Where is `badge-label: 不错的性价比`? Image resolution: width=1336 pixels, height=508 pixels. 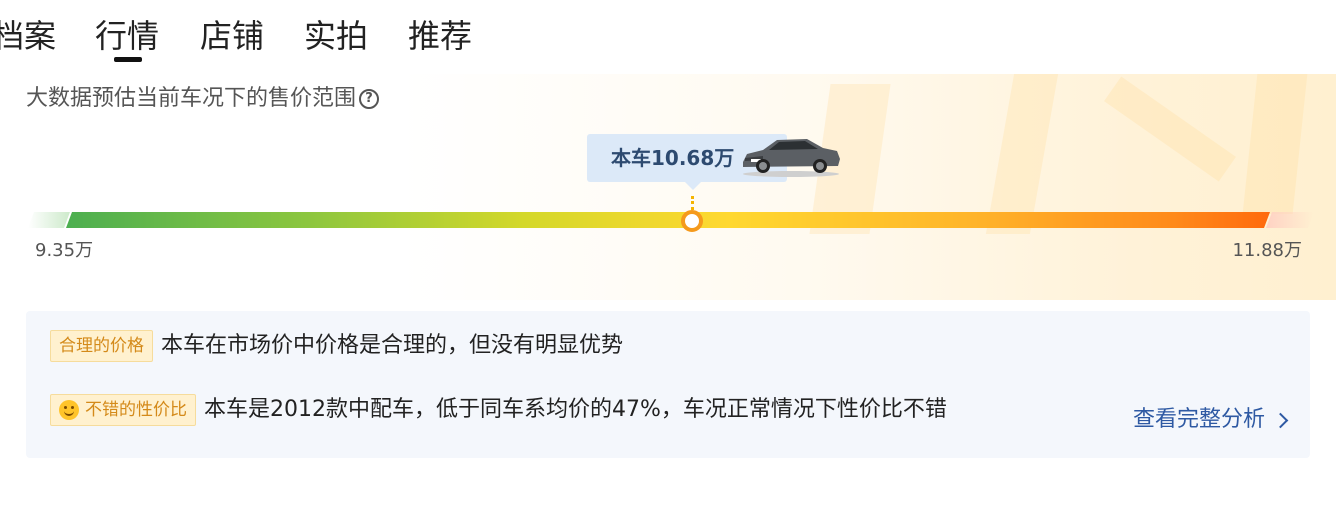 badge-label: 不错的性价比 is located at coordinates (136, 410).